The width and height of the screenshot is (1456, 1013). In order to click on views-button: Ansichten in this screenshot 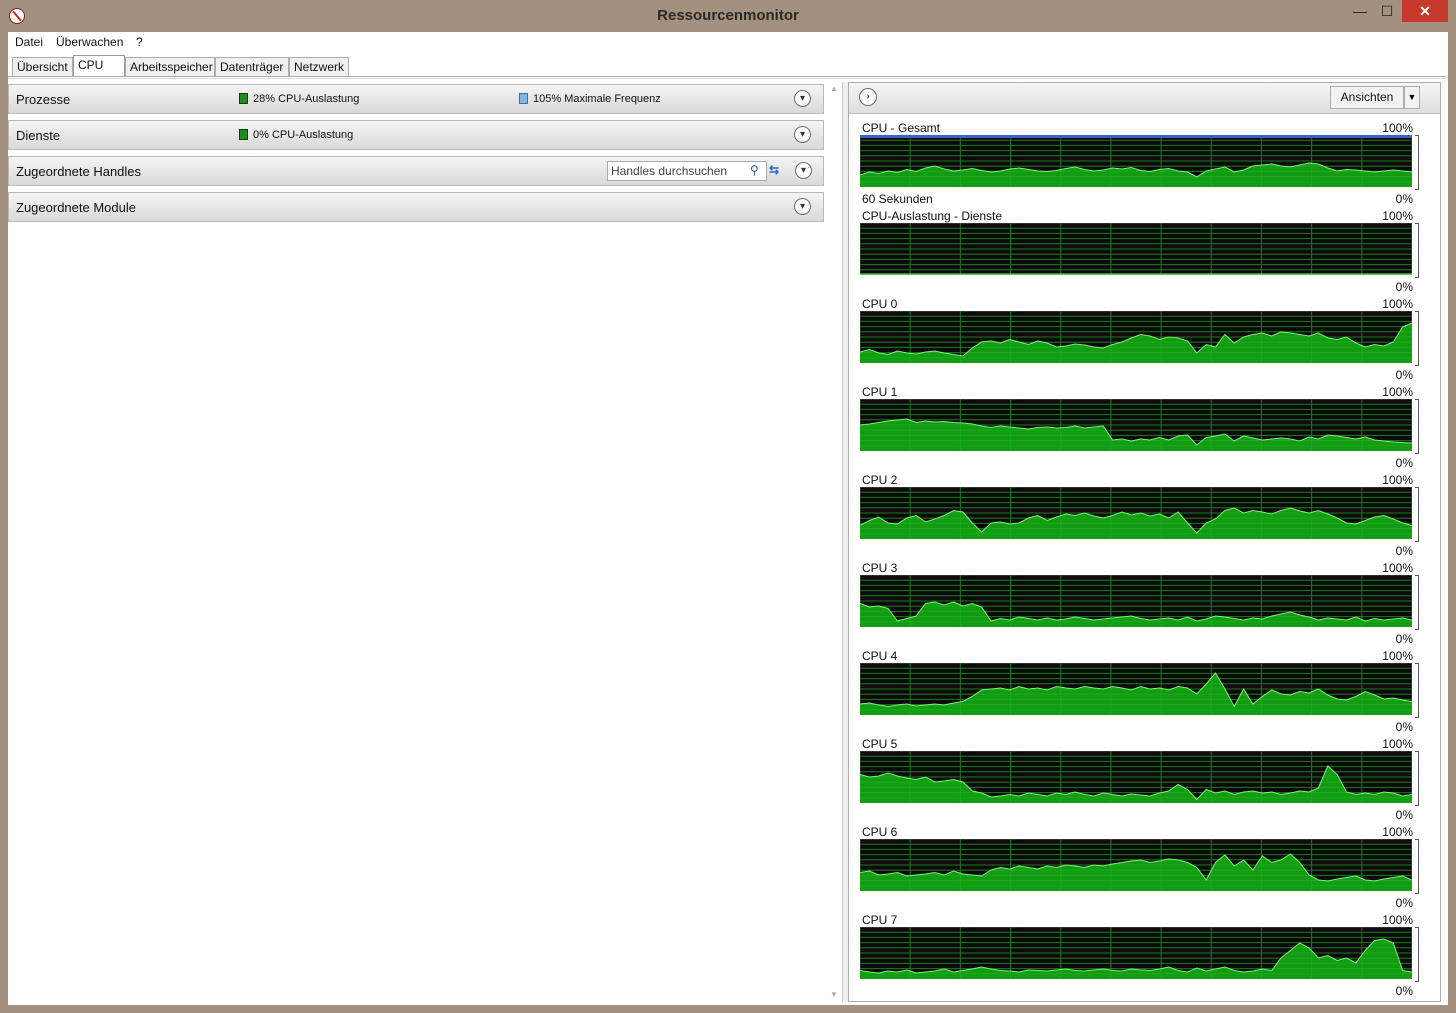, I will do `click(1367, 97)`.